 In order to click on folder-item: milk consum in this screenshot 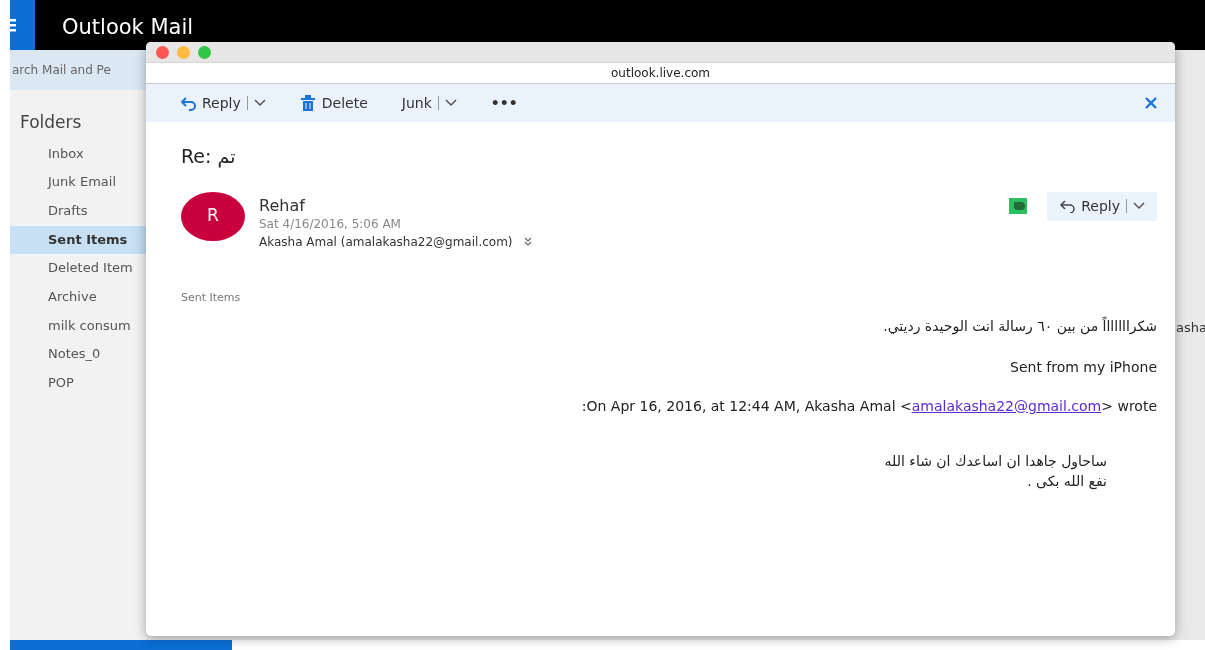, I will do `click(78, 326)`.